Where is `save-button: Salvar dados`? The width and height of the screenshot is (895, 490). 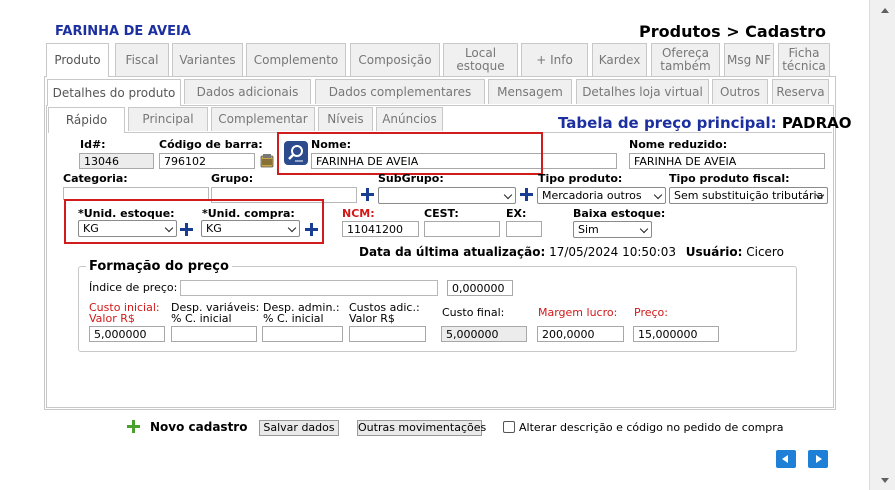 save-button: Salvar dados is located at coordinates (299, 428).